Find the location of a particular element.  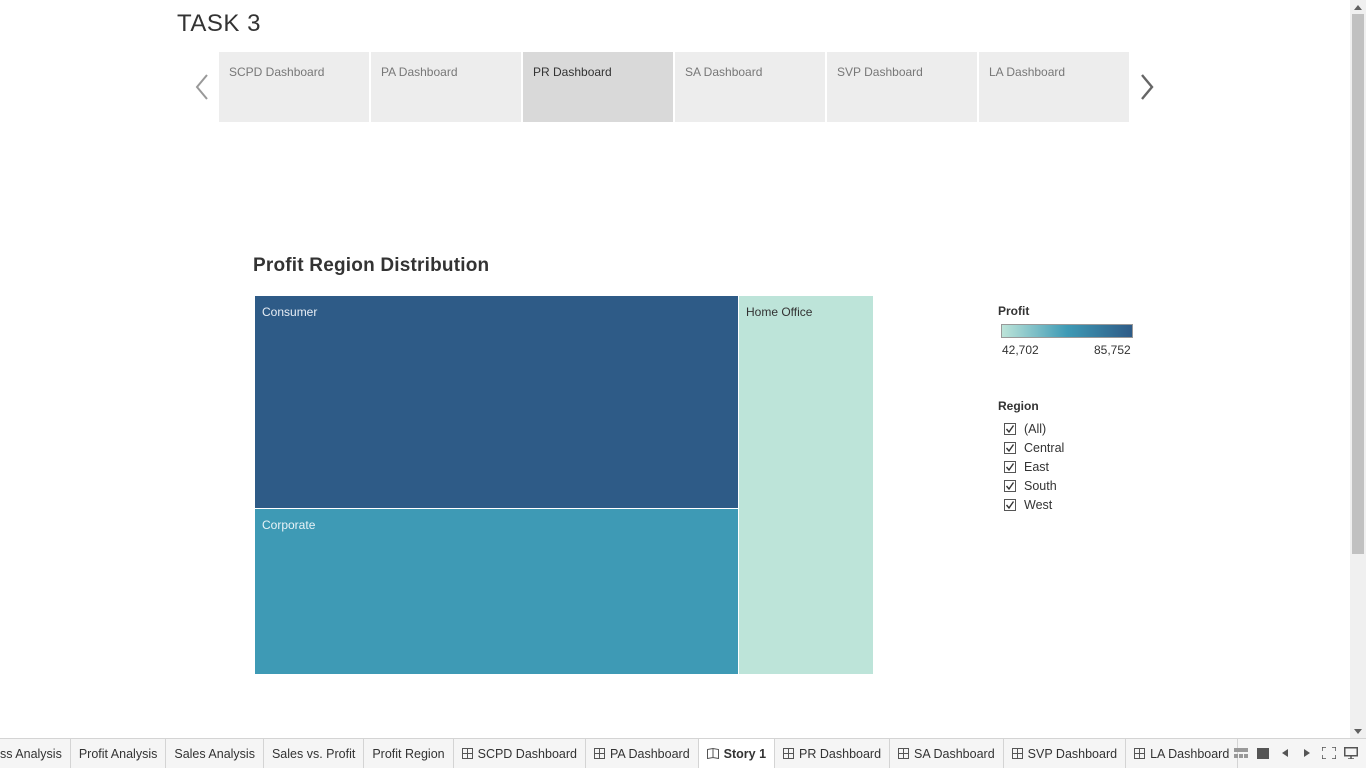

sheet-tab-label: SCPD Dashboard is located at coordinates (527, 753).